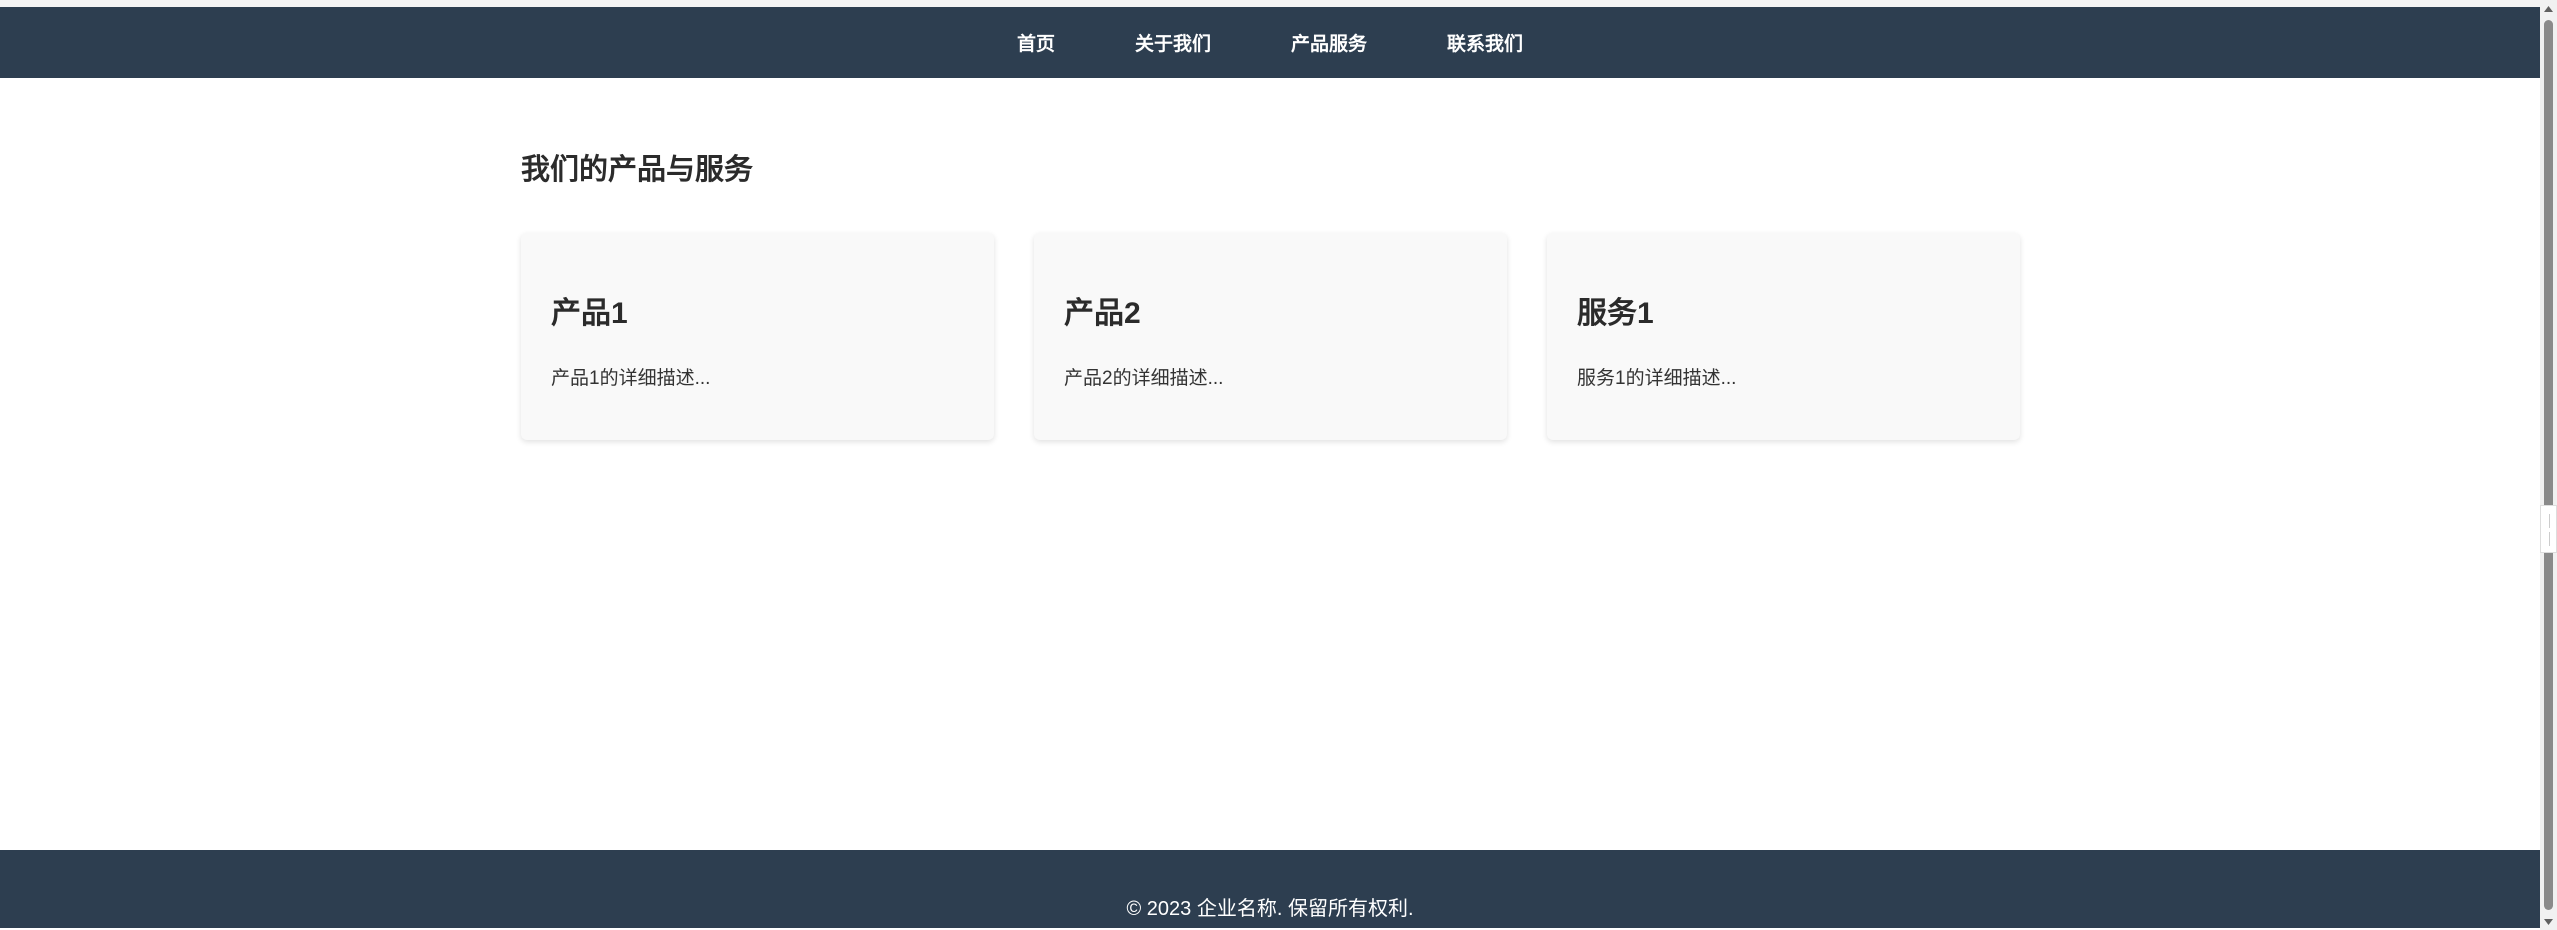  What do you see at coordinates (637, 170) in the screenshot?
I see `section-title: 我们的产品与服务` at bounding box center [637, 170].